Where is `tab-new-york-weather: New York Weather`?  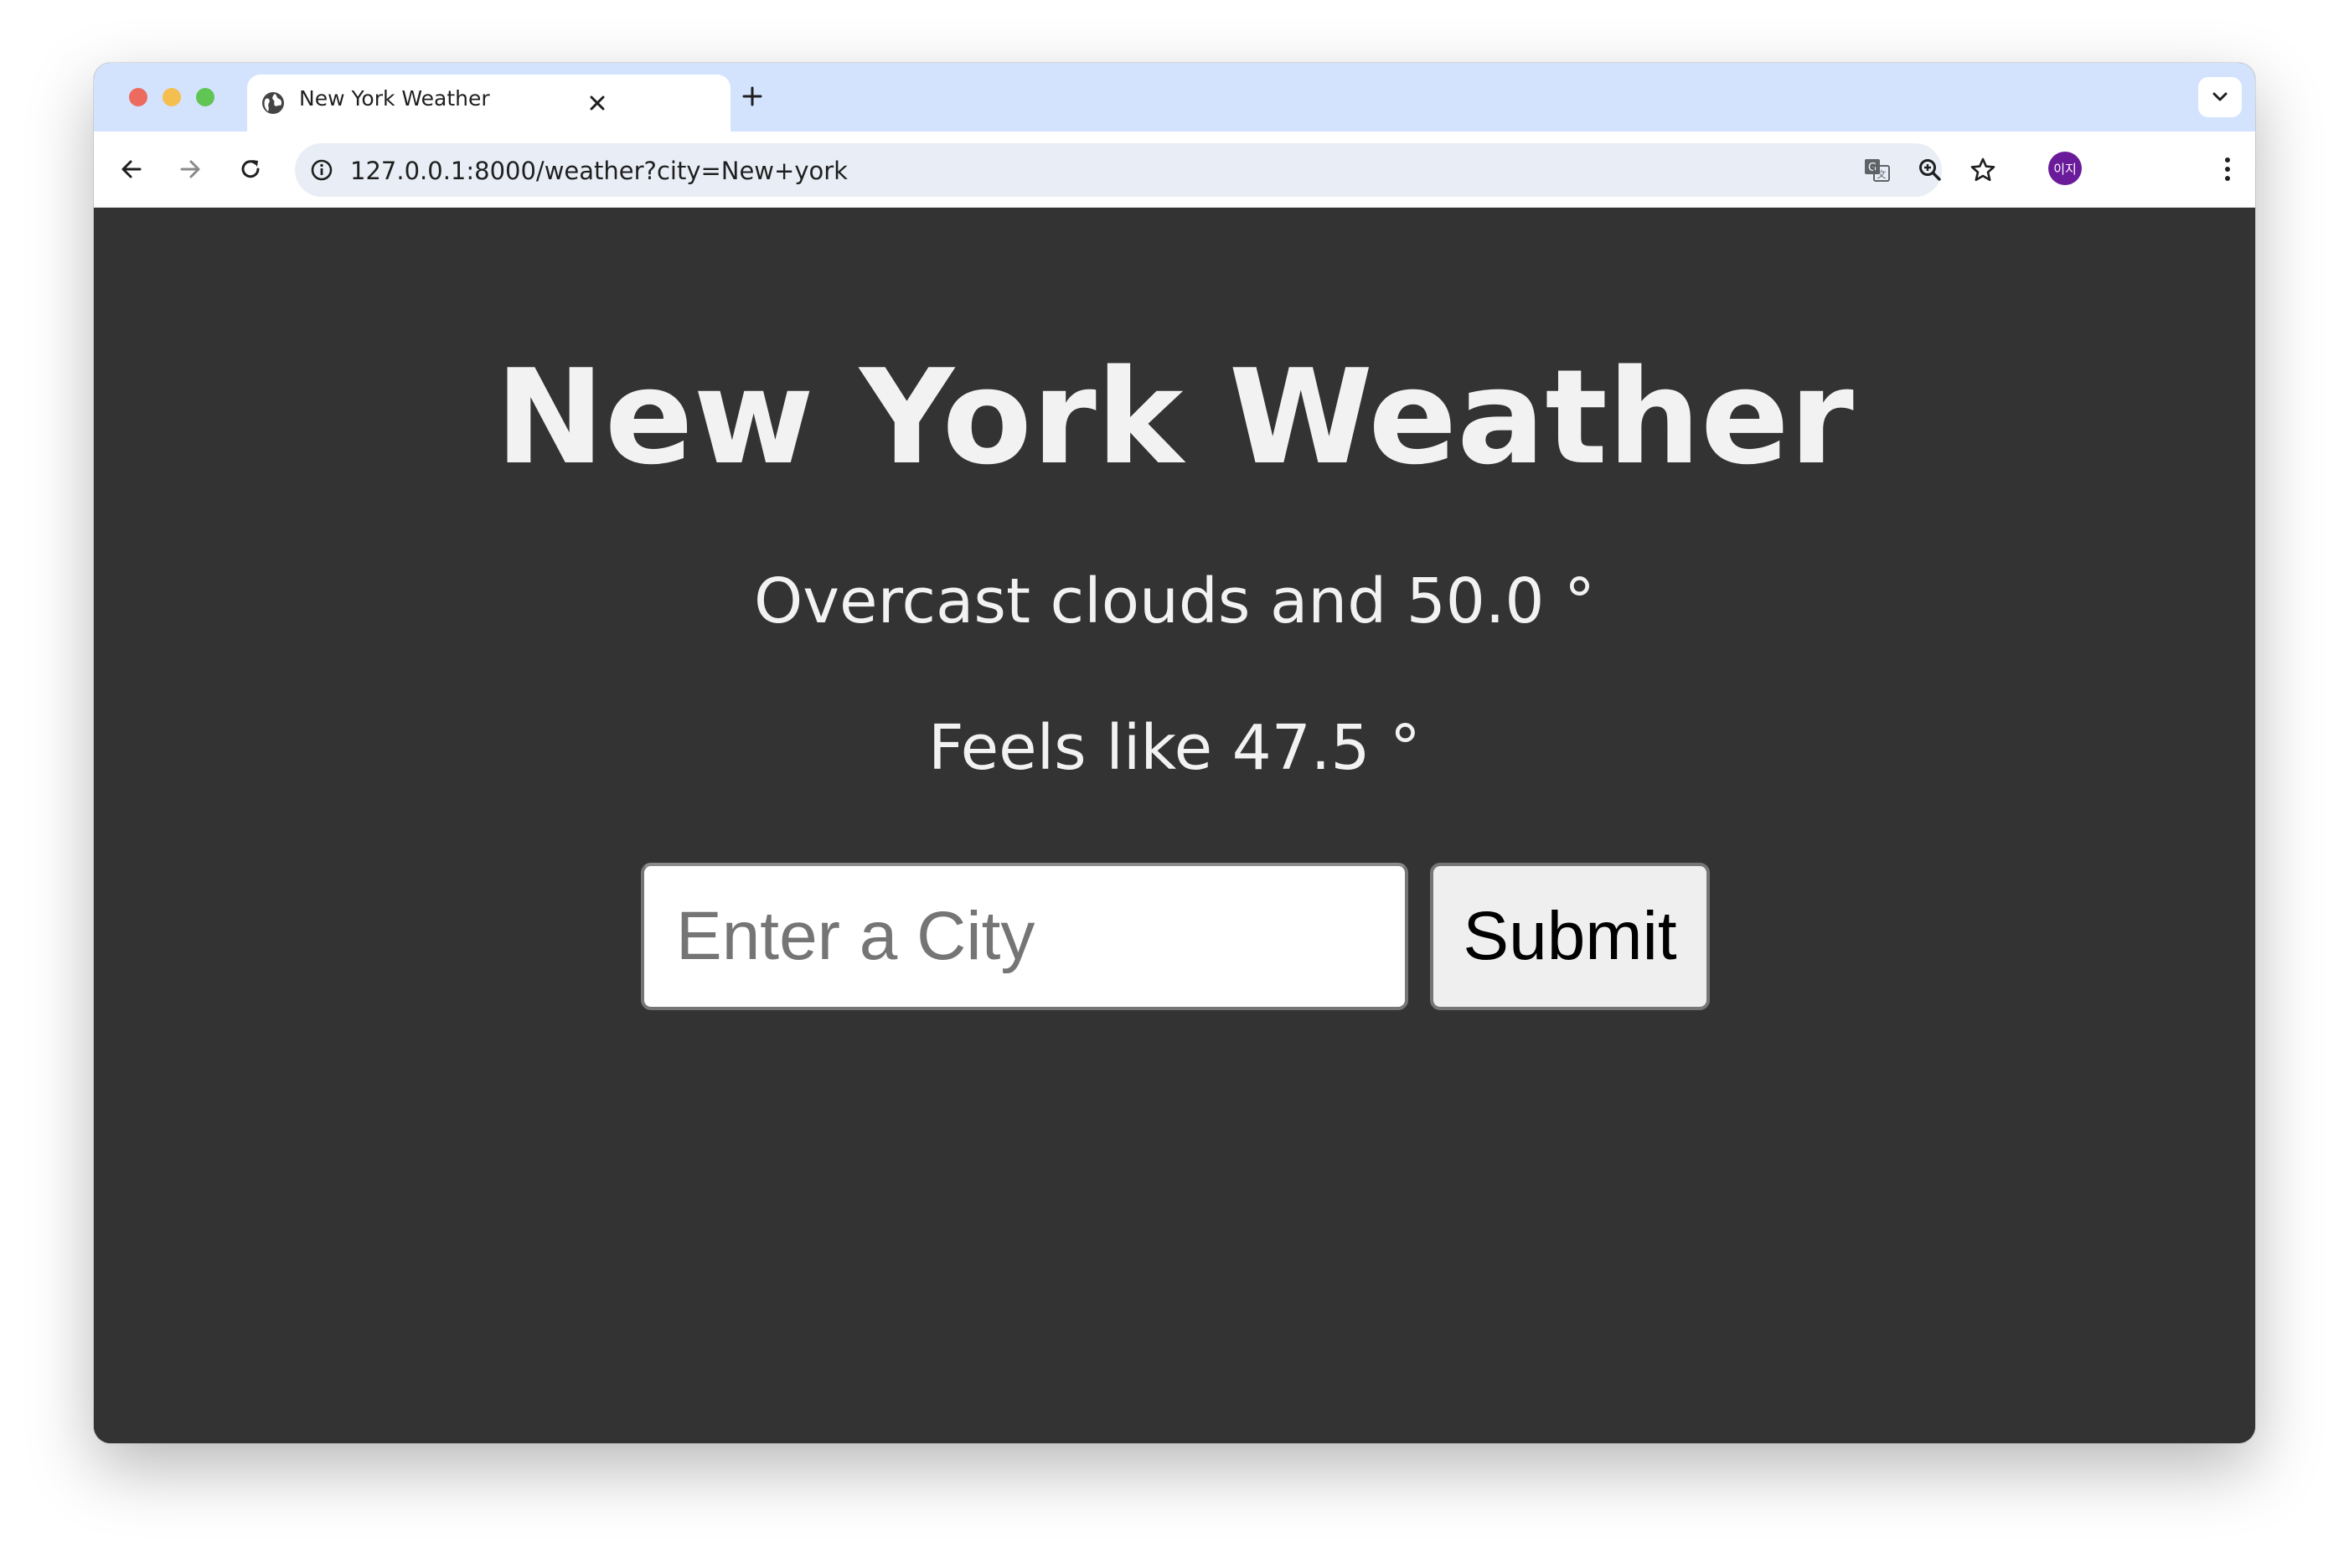 tab-new-york-weather: New York Weather is located at coordinates (489, 104).